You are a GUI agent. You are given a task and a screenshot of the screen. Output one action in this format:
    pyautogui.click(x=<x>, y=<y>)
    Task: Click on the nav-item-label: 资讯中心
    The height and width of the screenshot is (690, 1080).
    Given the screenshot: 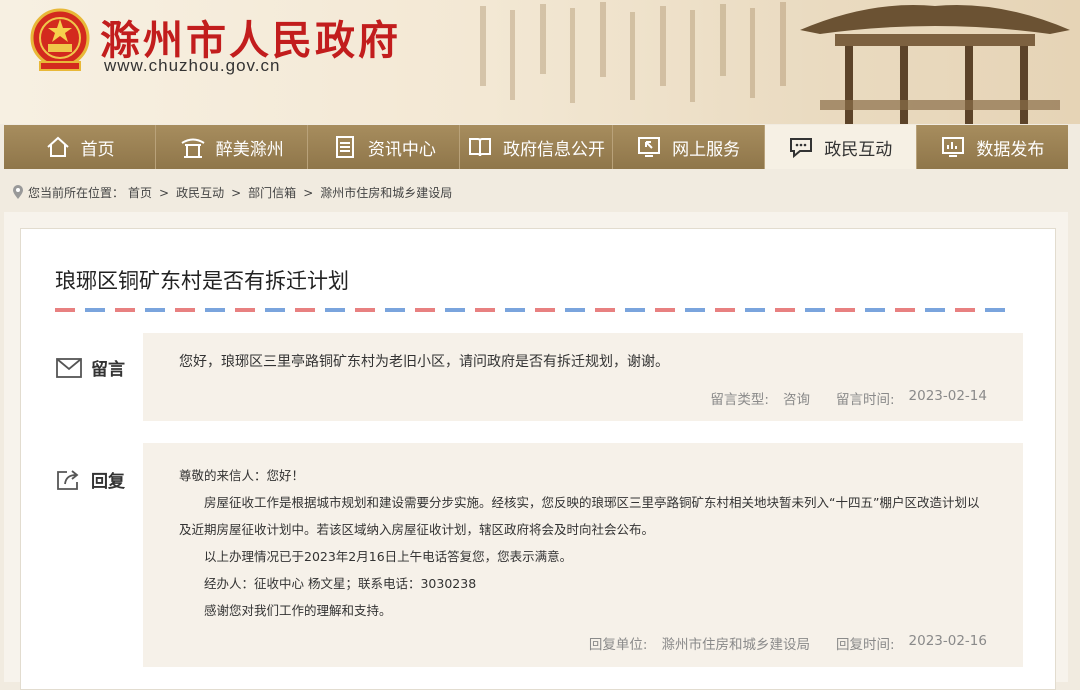 What is the action you would take?
    pyautogui.click(x=401, y=149)
    